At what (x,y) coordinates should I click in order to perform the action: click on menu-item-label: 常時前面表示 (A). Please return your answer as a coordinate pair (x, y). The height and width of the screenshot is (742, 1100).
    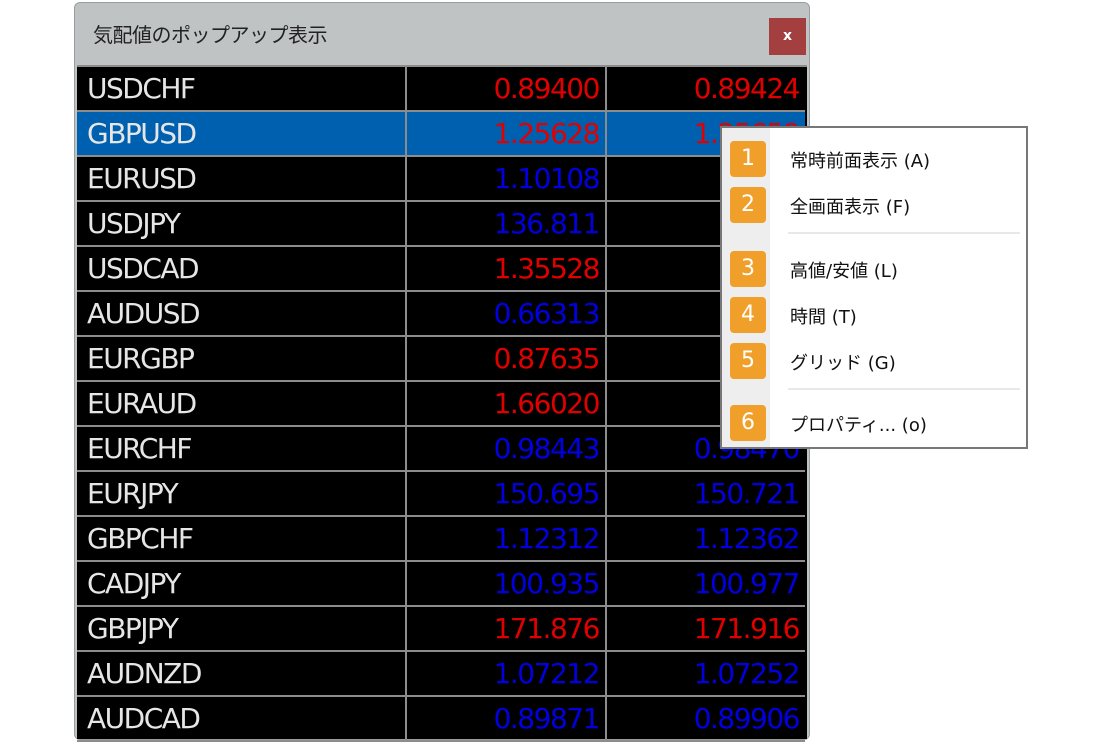
    Looking at the image, I should click on (860, 161).